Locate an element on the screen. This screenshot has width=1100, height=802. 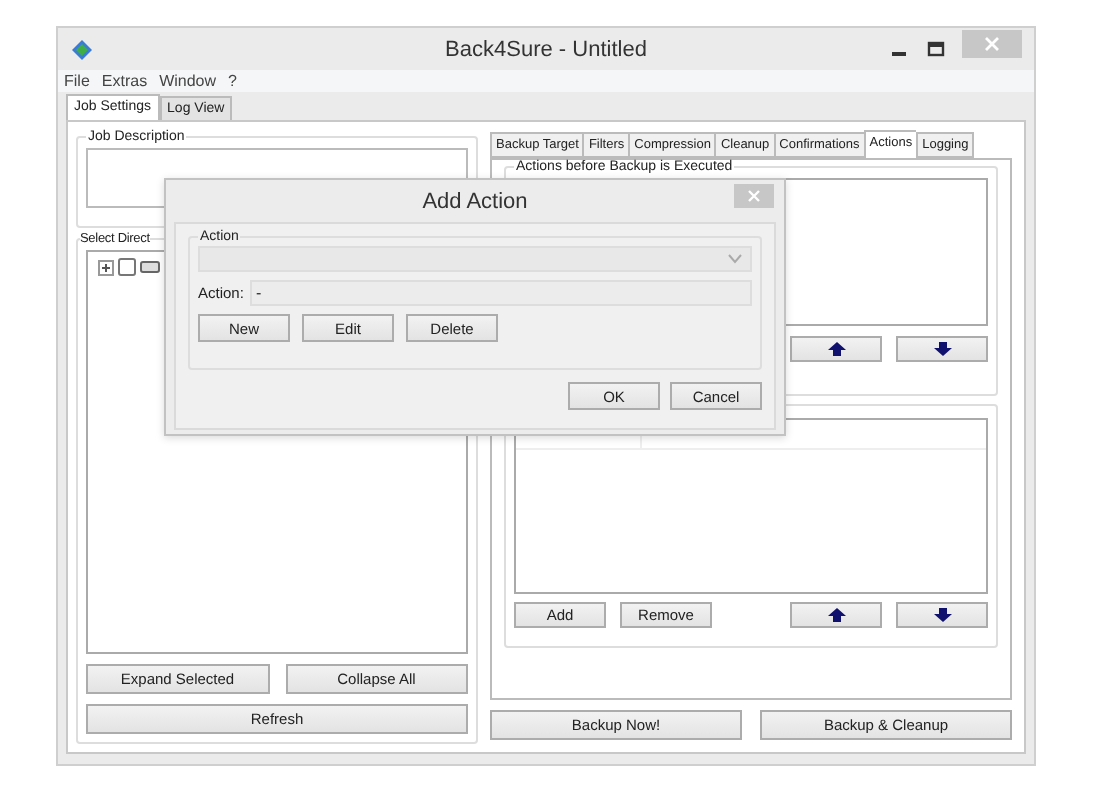
window-title: Back4Sure - Untitled is located at coordinates (546, 49).